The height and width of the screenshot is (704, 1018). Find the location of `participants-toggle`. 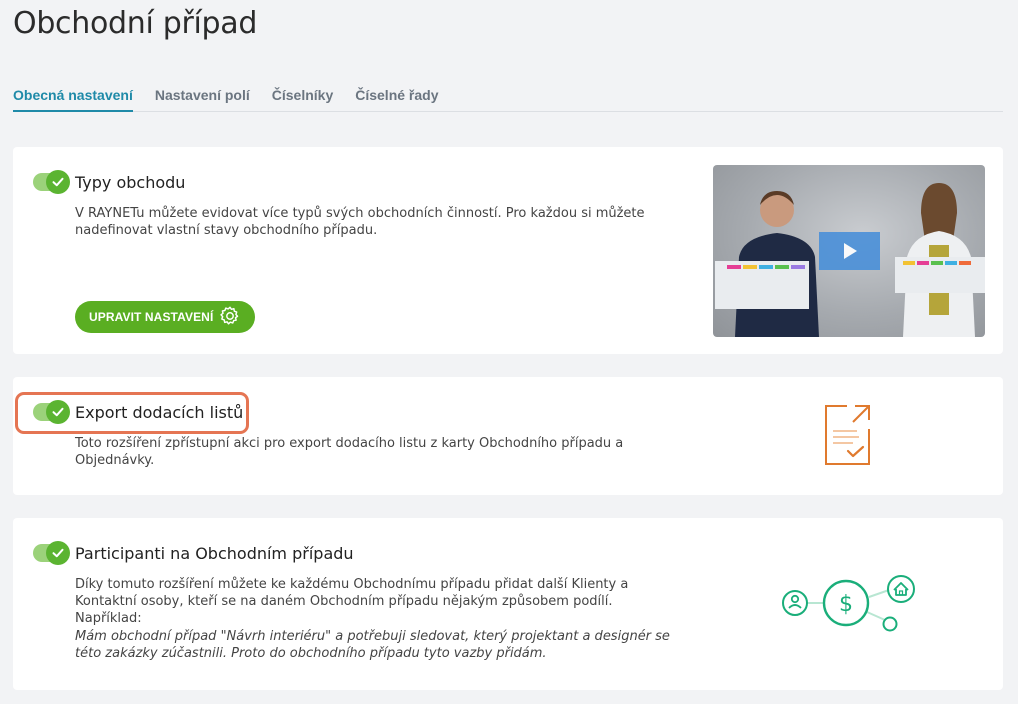

participants-toggle is located at coordinates (51, 553).